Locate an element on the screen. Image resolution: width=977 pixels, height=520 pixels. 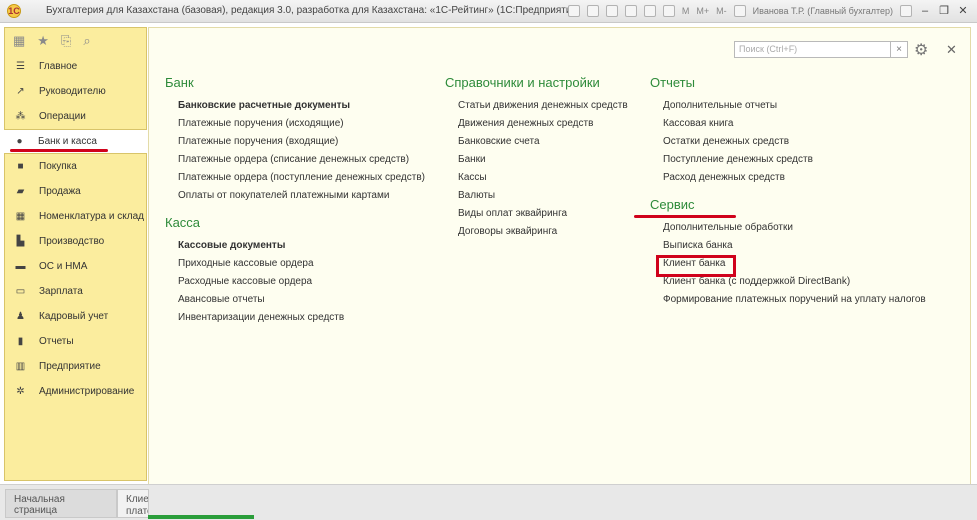
sidebar-item-enterprise: ▥ Предприятие is located at coordinates (75, 366).